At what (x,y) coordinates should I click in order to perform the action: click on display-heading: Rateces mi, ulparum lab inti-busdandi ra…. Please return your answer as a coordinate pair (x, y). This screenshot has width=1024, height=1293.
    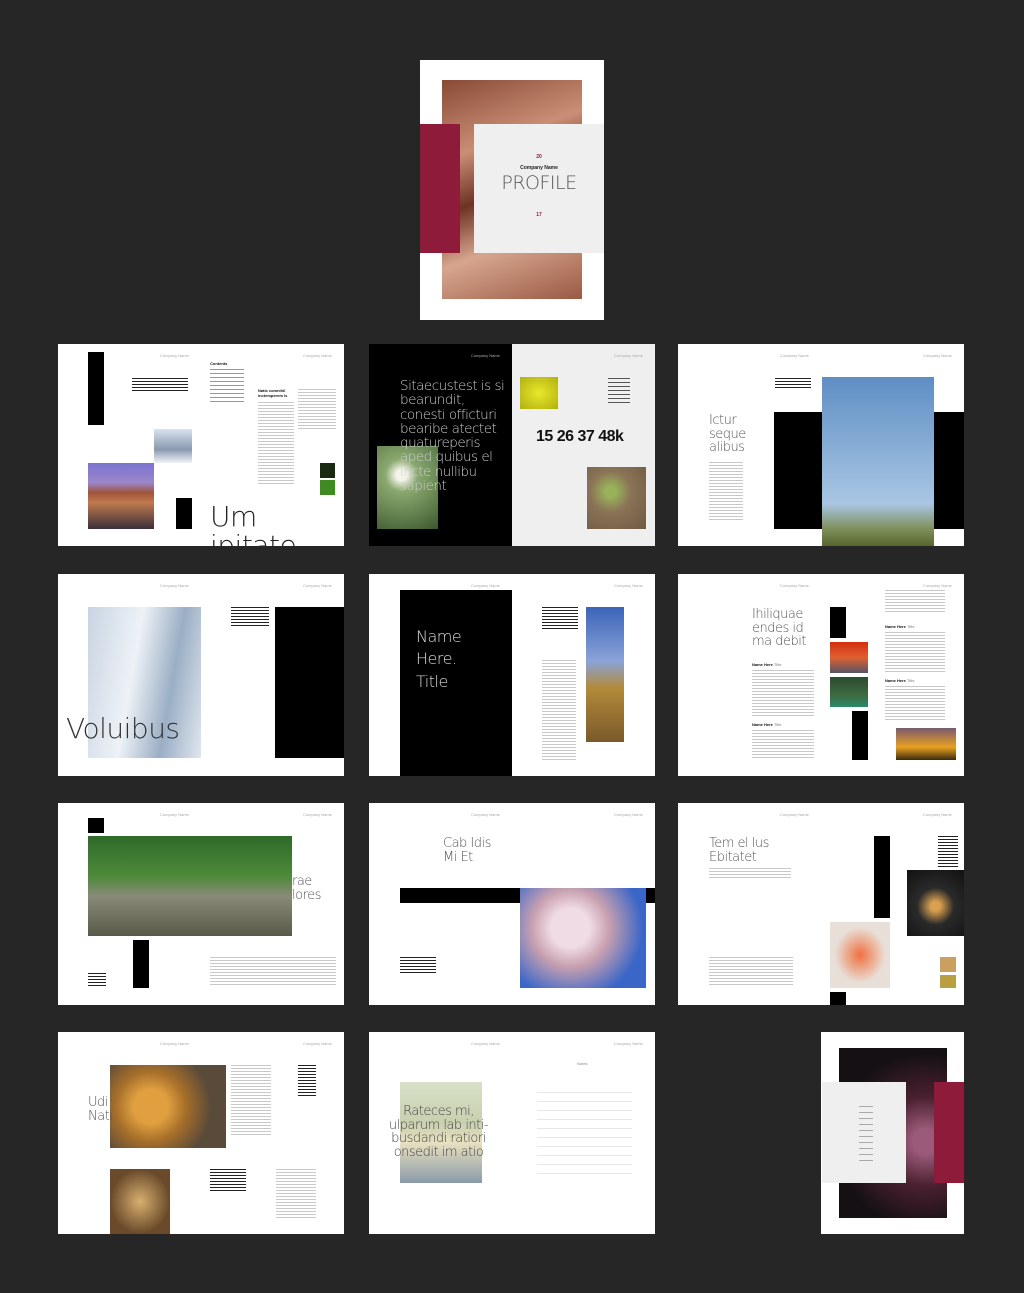
    Looking at the image, I should click on (438, 1132).